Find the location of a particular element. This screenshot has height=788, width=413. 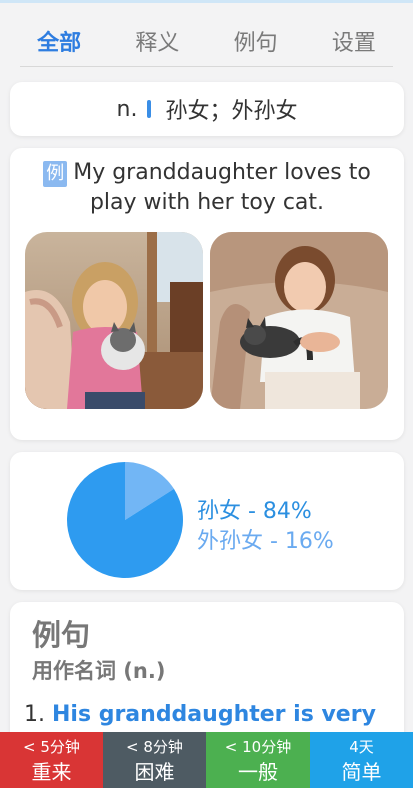

easy-button: 4天 简单 is located at coordinates (361, 760).